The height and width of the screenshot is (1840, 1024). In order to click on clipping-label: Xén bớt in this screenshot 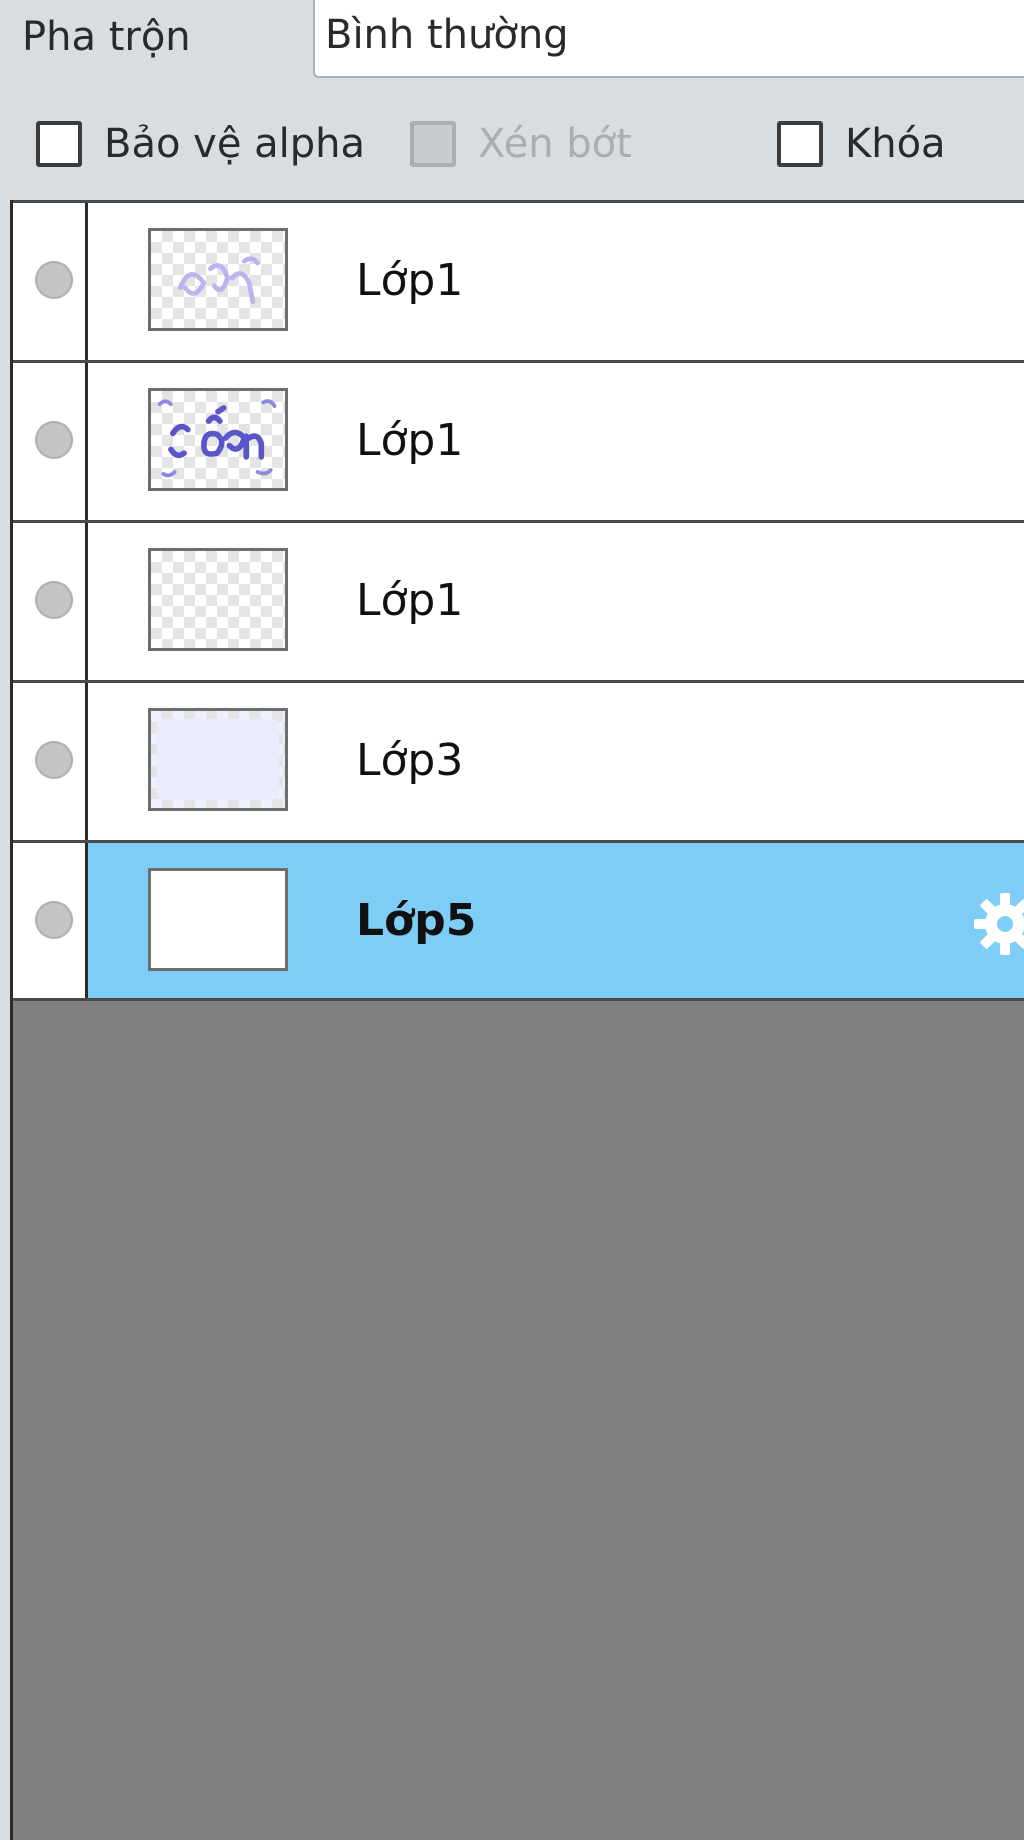, I will do `click(555, 144)`.